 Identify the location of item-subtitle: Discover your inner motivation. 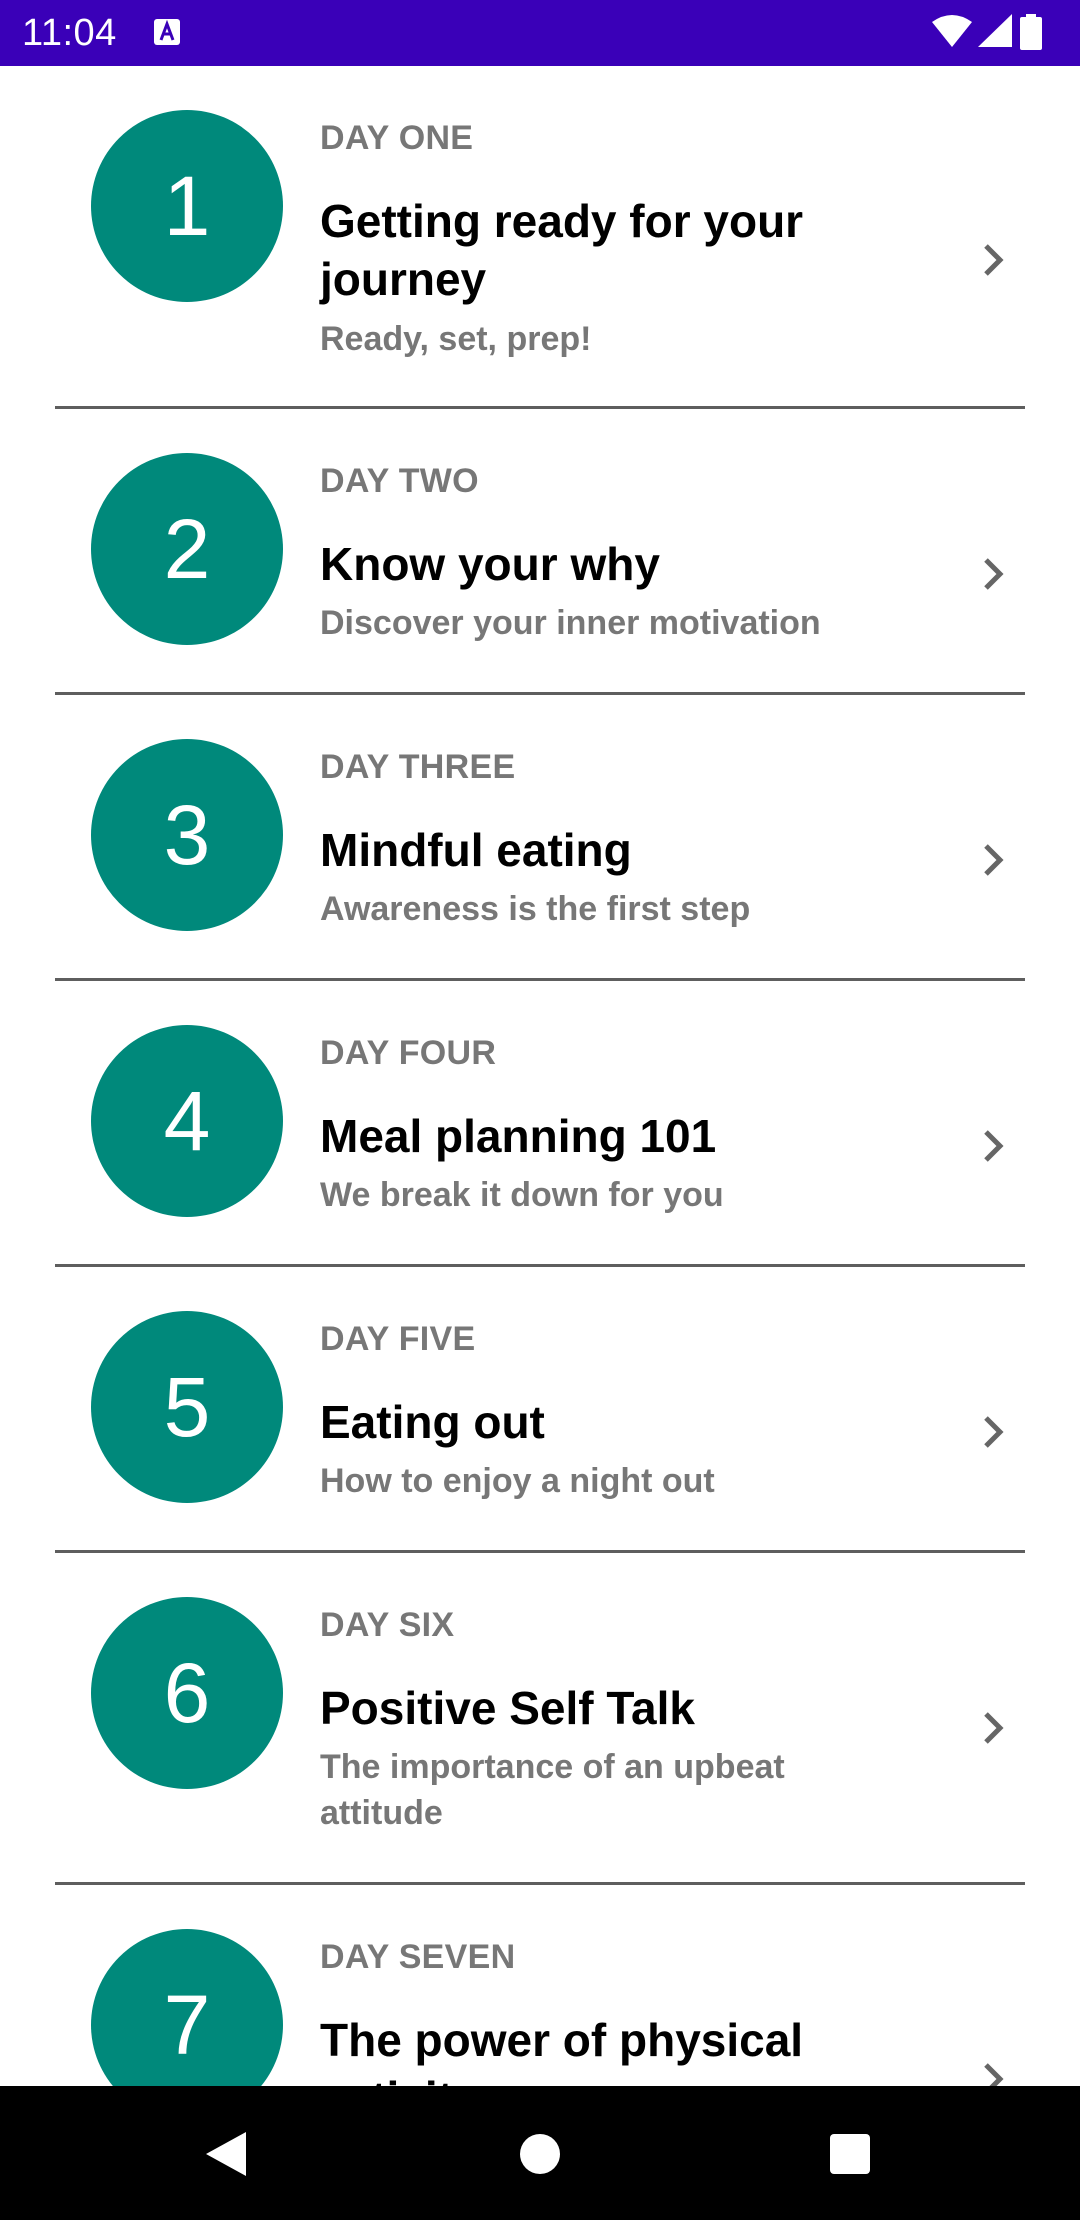
(570, 623).